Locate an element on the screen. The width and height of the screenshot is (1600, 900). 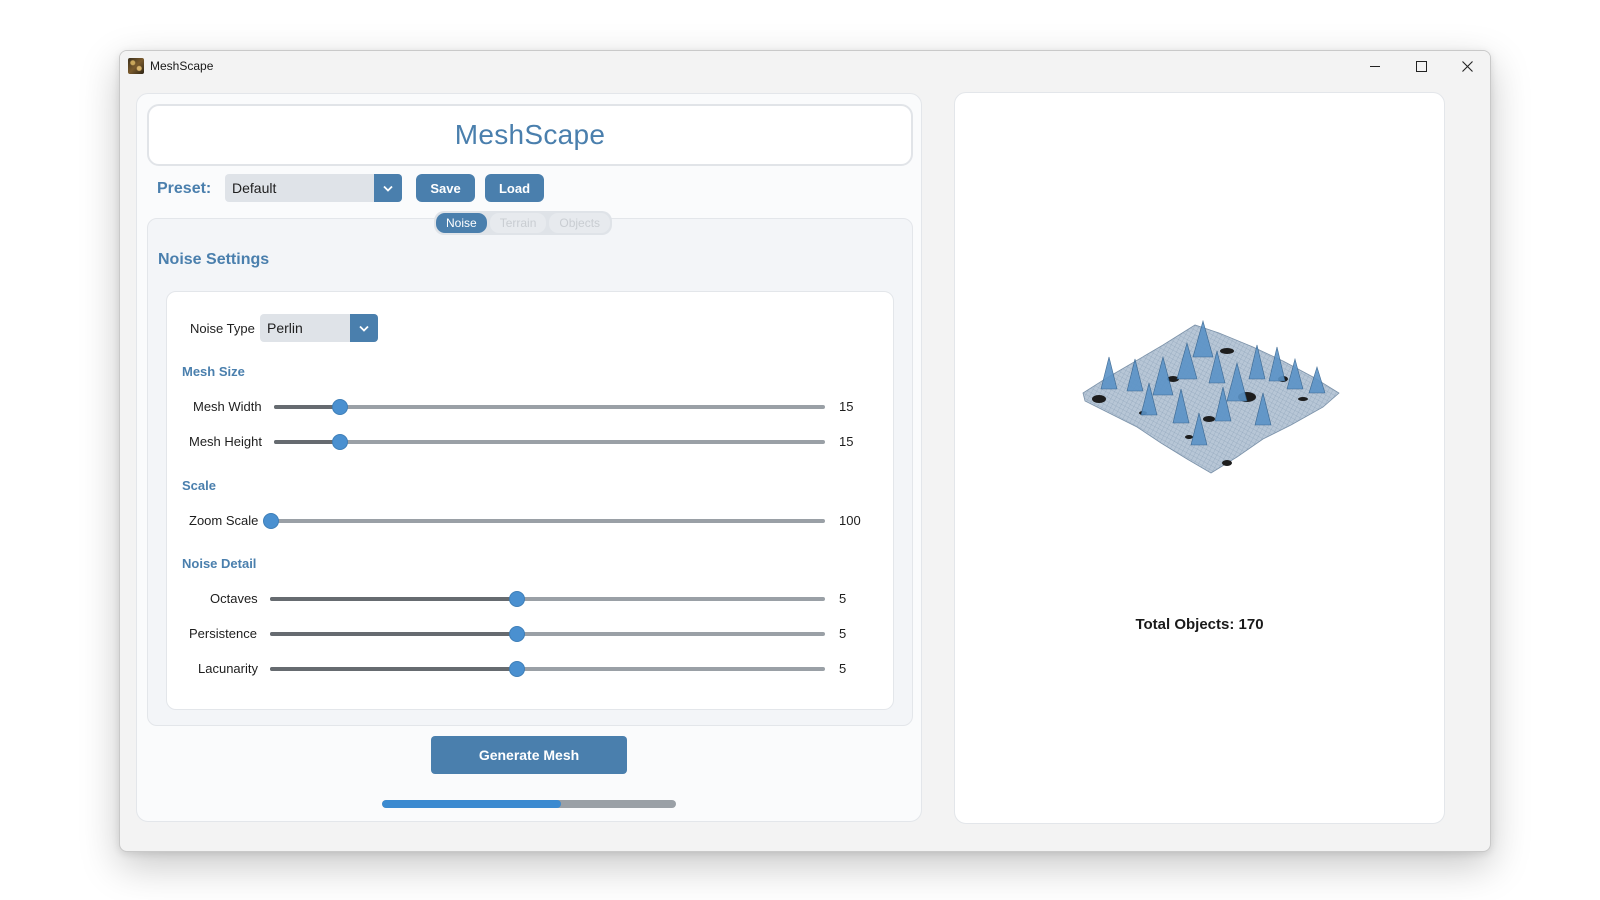
mesh-width-row: Mesh Width 15 is located at coordinates (531, 407).